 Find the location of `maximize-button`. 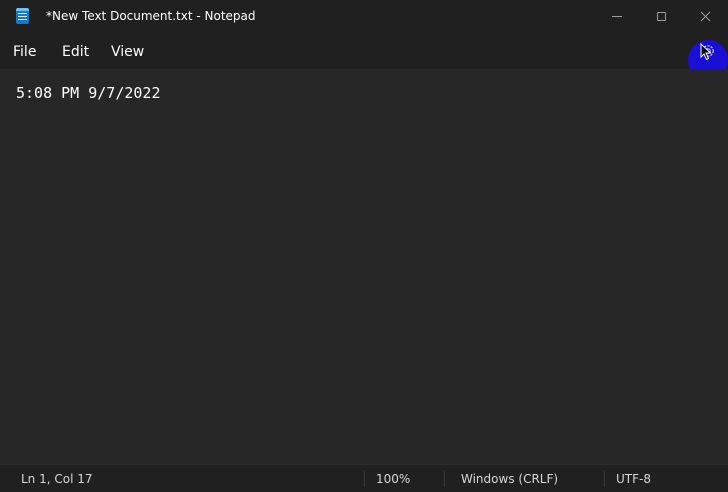

maximize-button is located at coordinates (661, 16).